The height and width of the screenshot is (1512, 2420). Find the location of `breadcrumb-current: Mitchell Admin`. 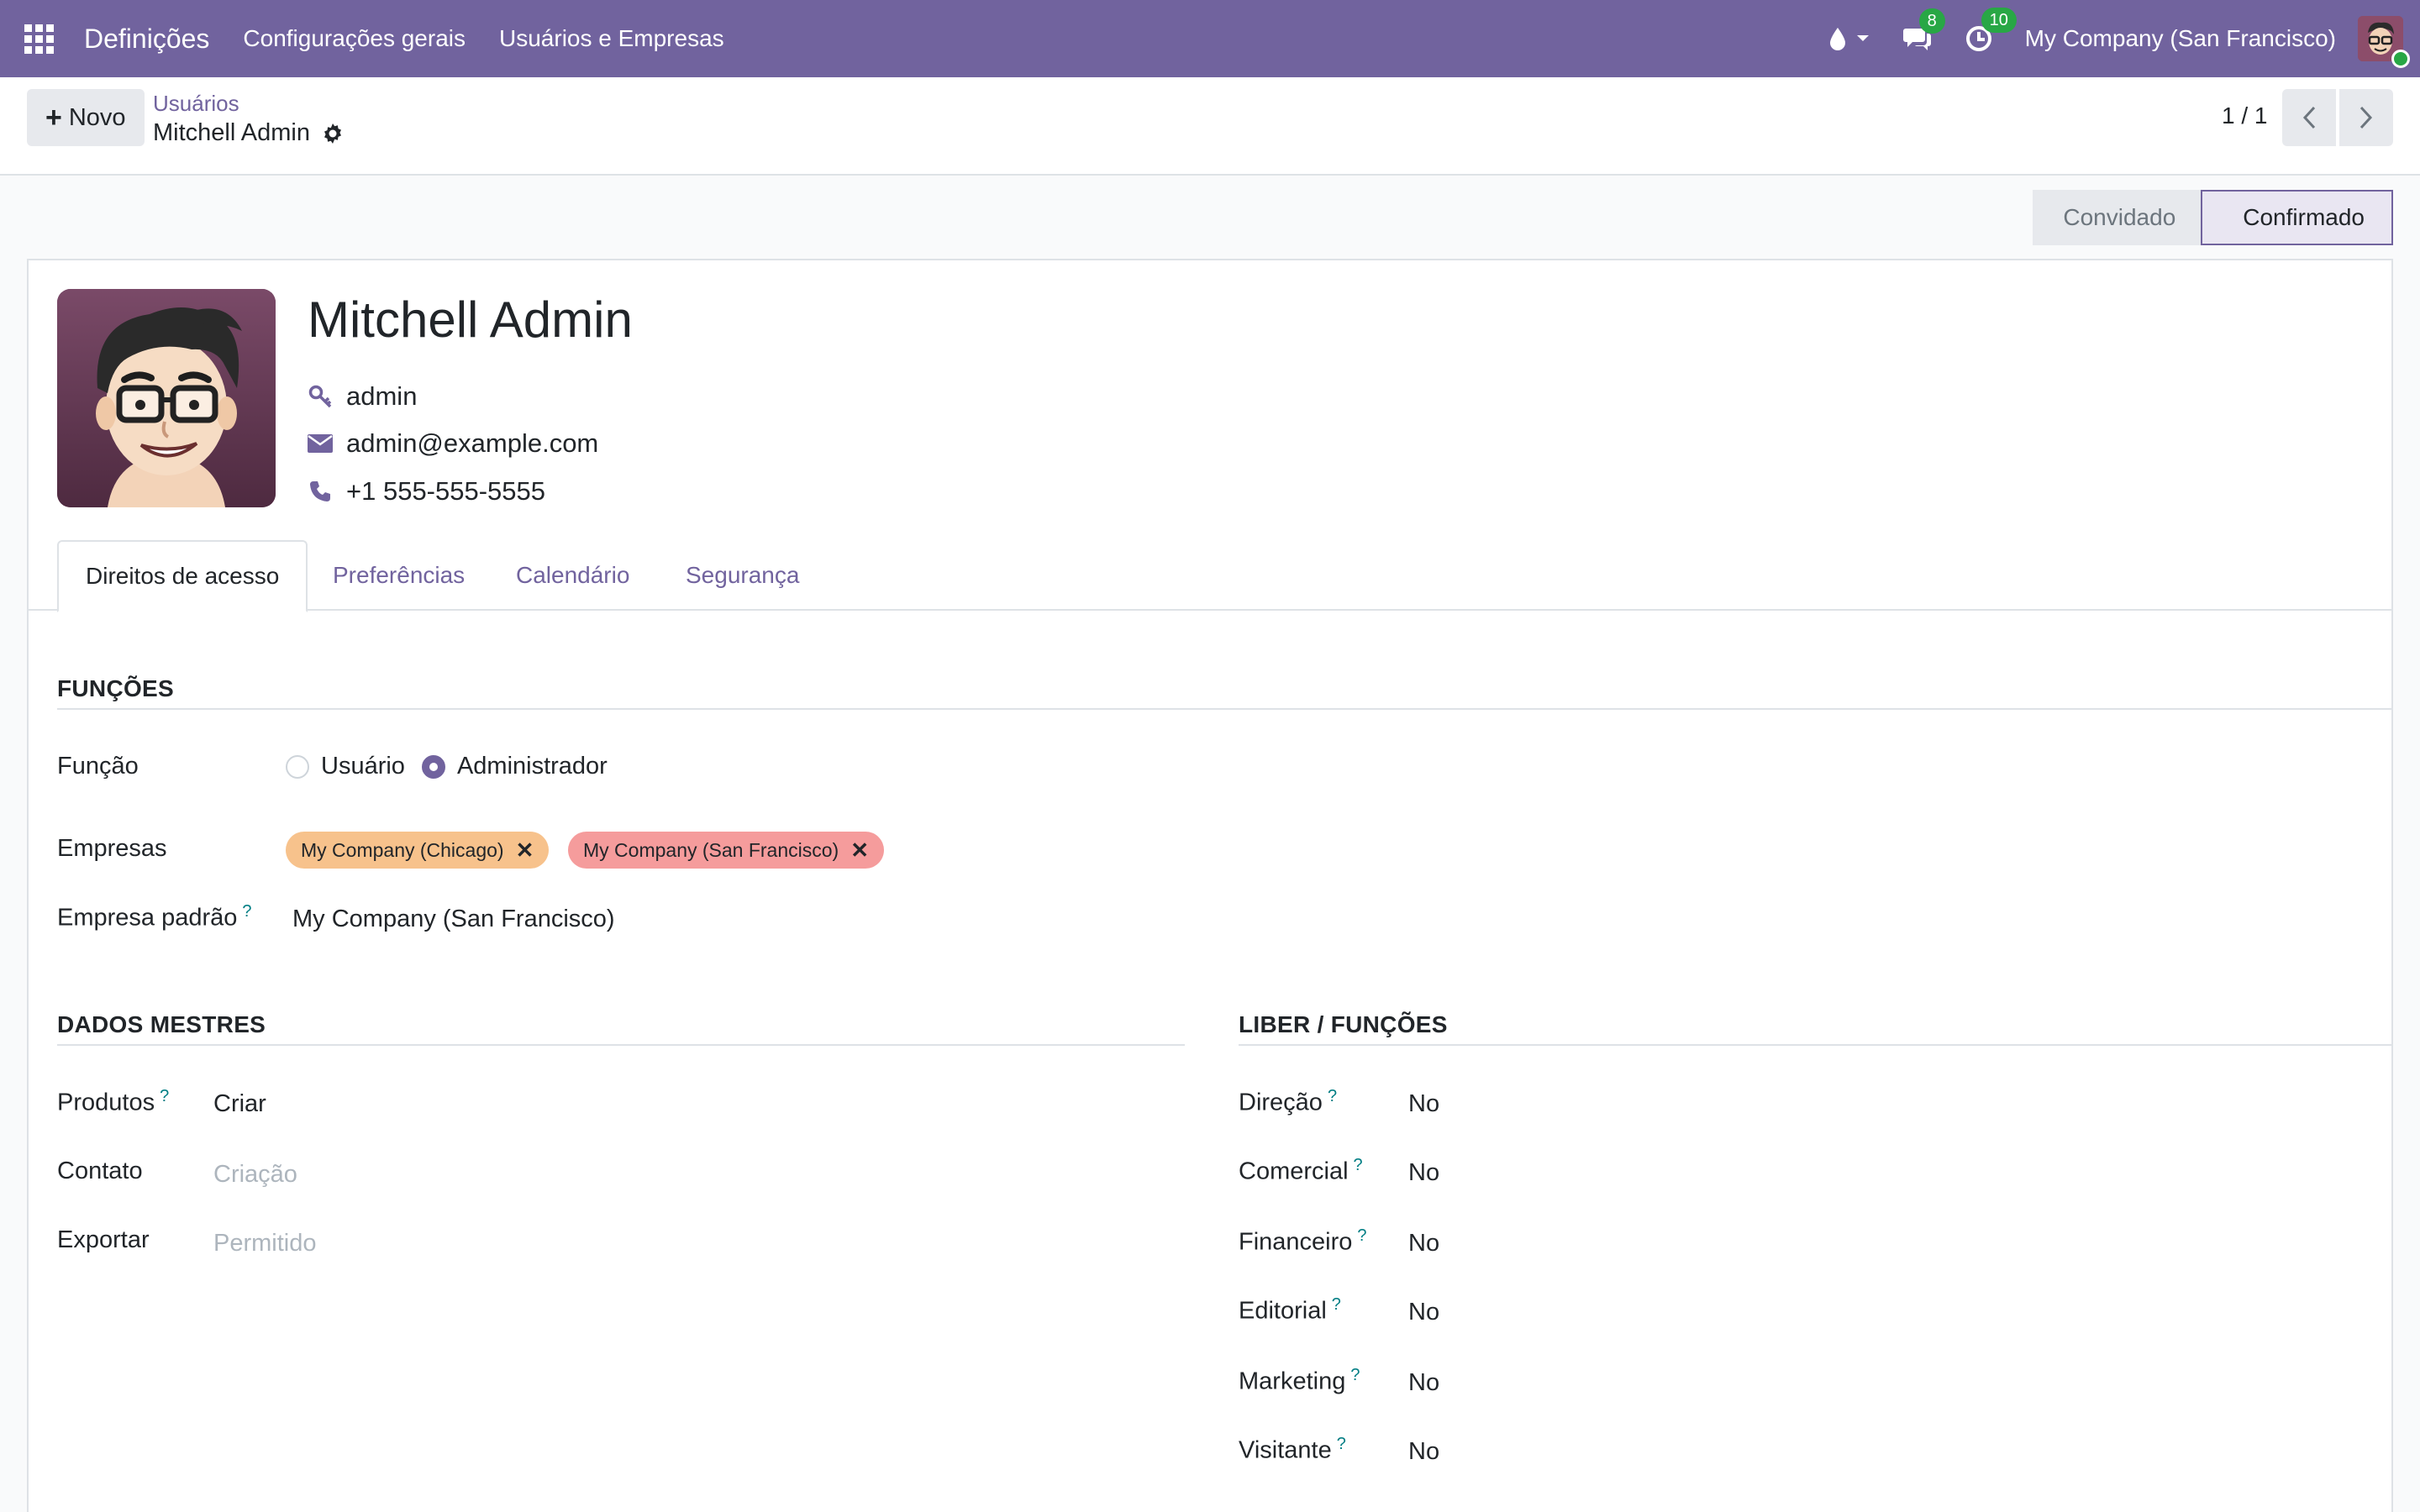

breadcrumb-current: Mitchell Admin is located at coordinates (248, 133).